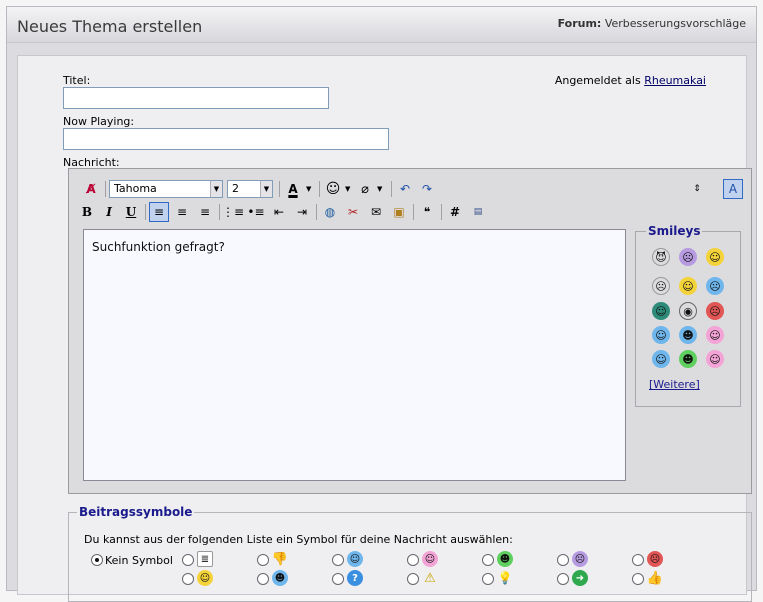 This screenshot has width=763, height=602. Describe the element at coordinates (715, 311) in the screenshot. I see `mad-smiley-icon: ☹` at that location.